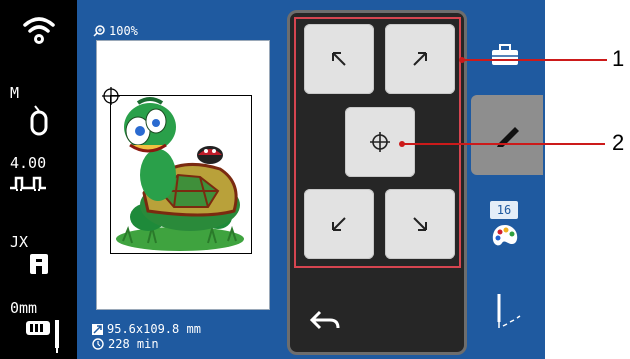 This screenshot has height=359, width=630. What do you see at coordinates (28, 163) in the screenshot?
I see `stitch-value: 4.00` at bounding box center [28, 163].